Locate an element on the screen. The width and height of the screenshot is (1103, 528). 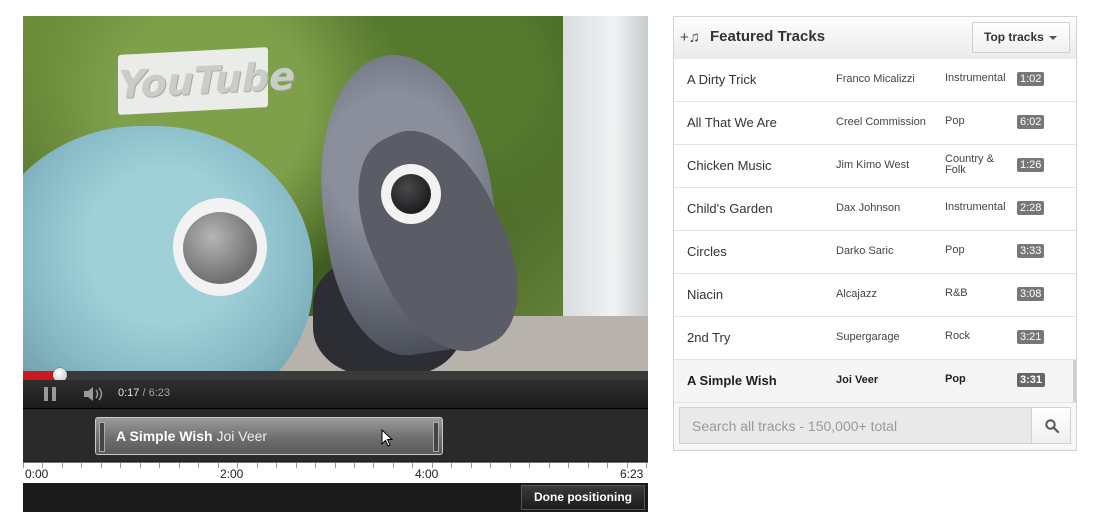
search-area is located at coordinates (875, 426).